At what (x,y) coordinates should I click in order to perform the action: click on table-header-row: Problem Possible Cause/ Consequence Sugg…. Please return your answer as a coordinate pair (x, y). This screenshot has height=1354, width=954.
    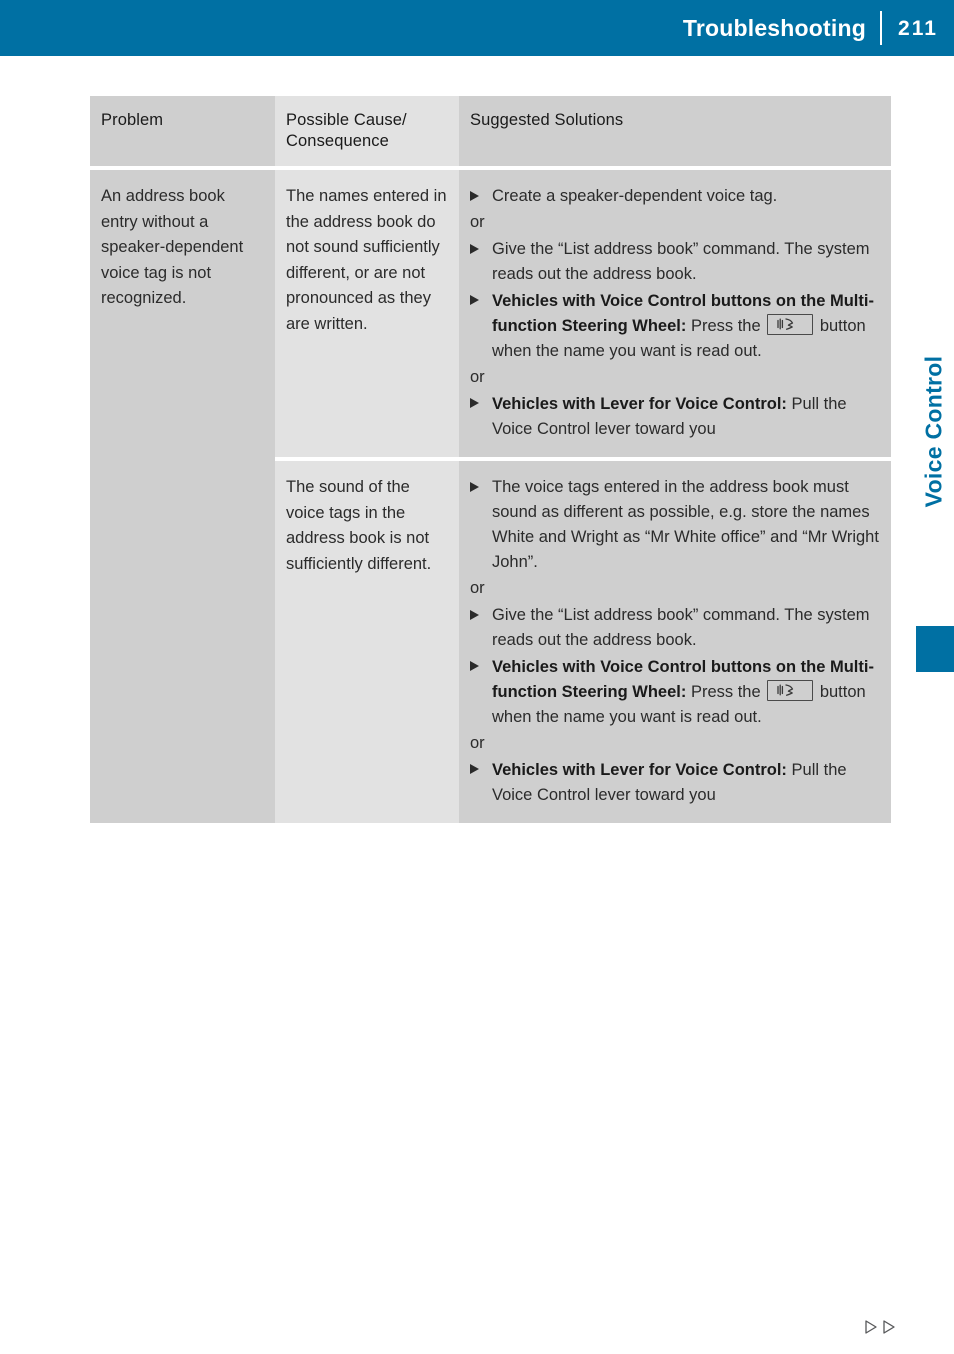
    Looking at the image, I should click on (490, 131).